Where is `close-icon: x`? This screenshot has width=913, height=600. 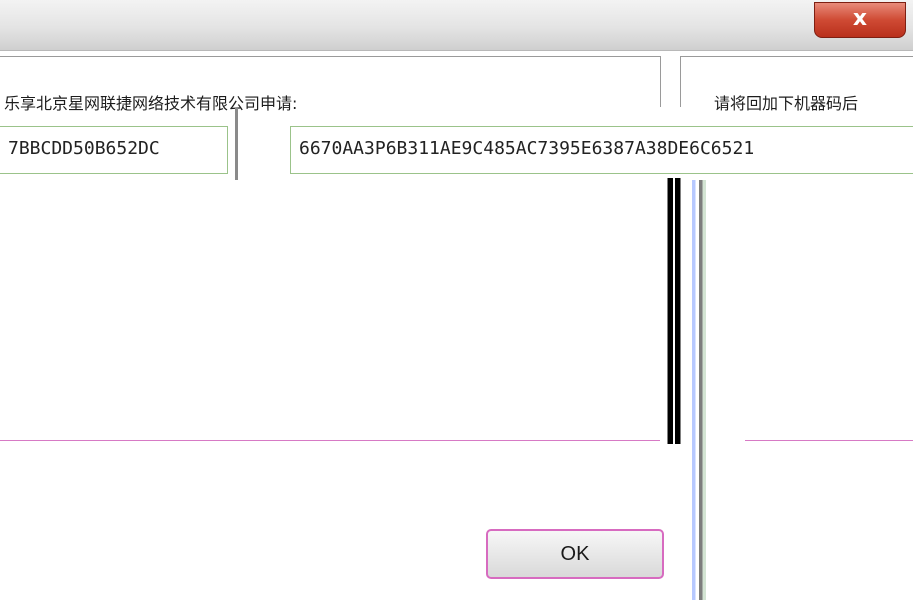
close-icon: x is located at coordinates (860, 18).